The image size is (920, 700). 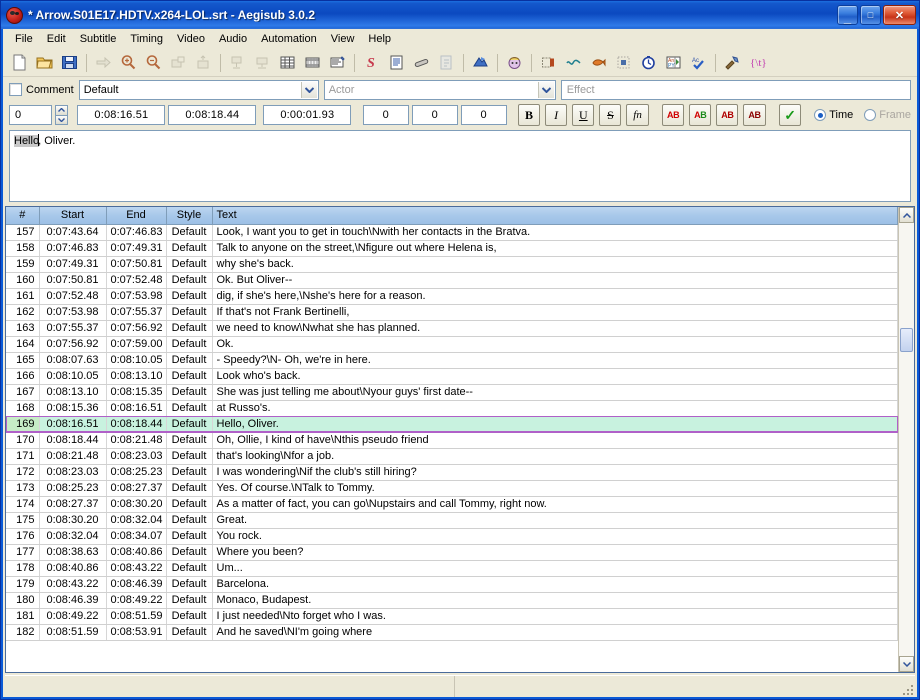 I want to click on subtitle-edit-box: Hello, Oliver., so click(x=460, y=166).